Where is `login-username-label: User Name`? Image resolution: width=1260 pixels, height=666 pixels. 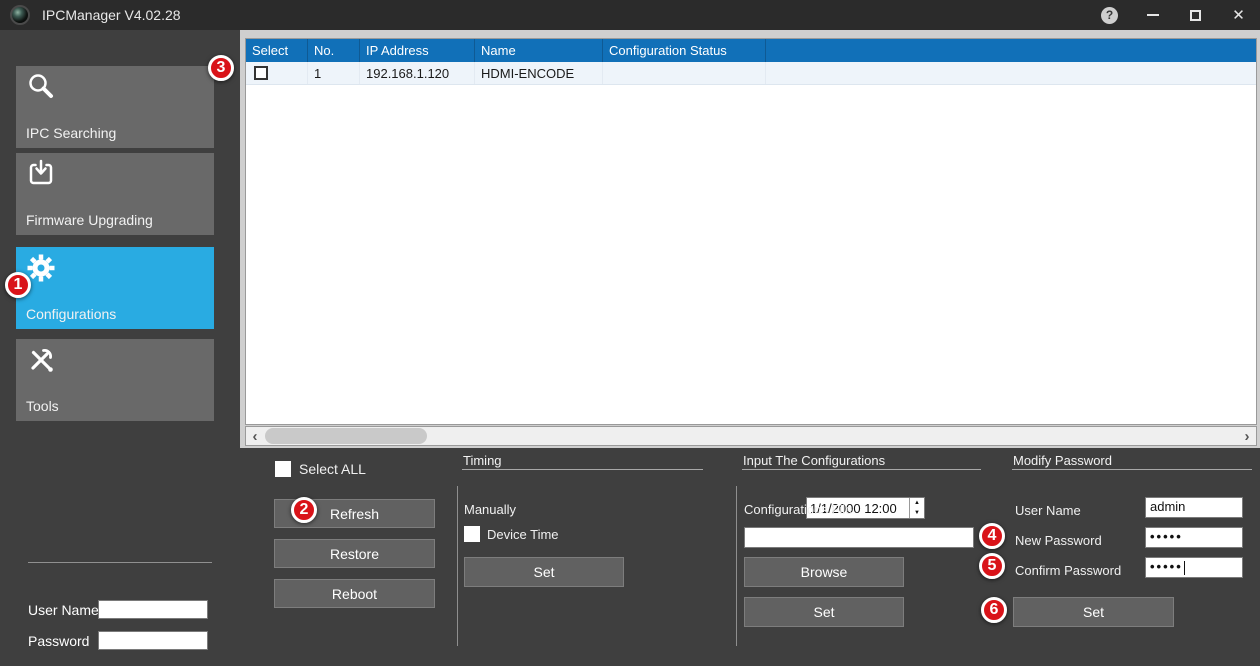
login-username-label: User Name is located at coordinates (63, 609).